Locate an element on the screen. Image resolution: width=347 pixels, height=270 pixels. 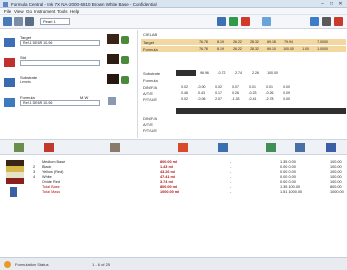
menu-bar: File View Go Instrument Tools Help is located at coordinates (173, 11).